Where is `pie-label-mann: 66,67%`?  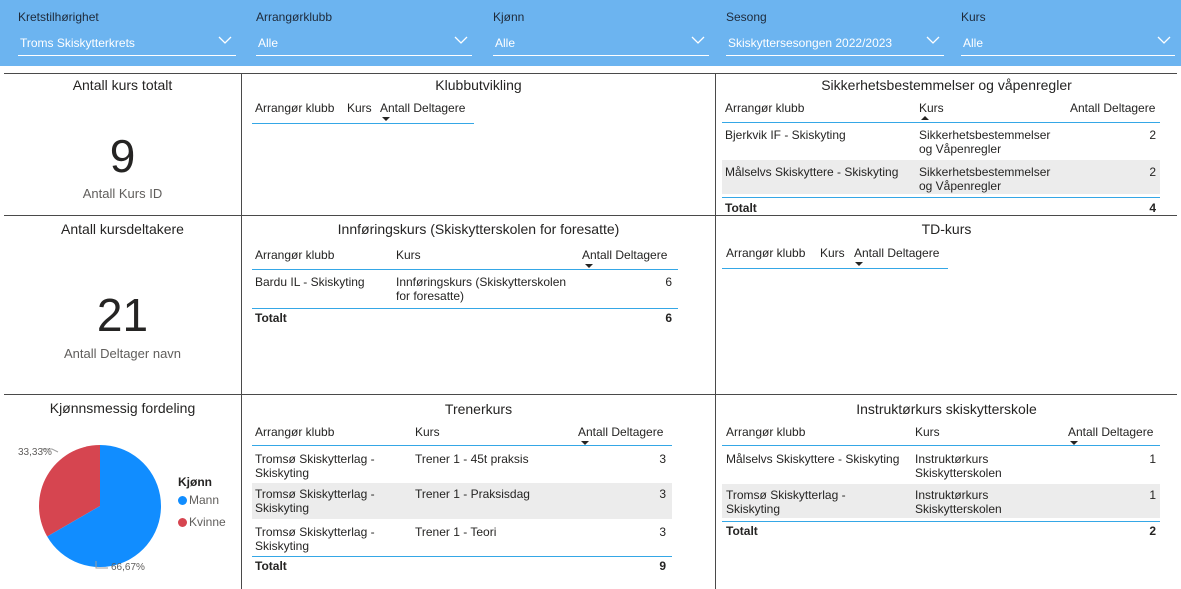
pie-label-mann: 66,67% is located at coordinates (128, 567).